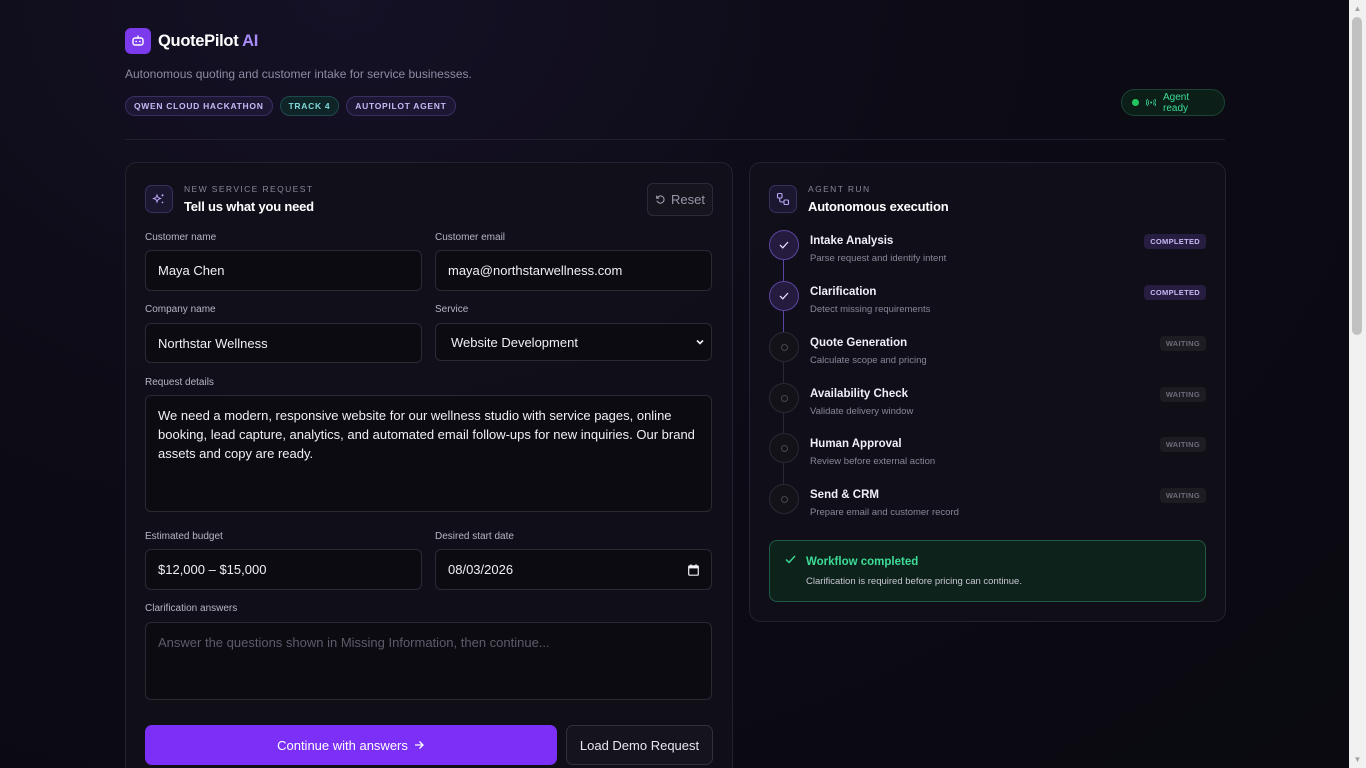 Image resolution: width=1366 pixels, height=768 pixels. What do you see at coordinates (309, 106) in the screenshot?
I see `badge-track: TRACK 4` at bounding box center [309, 106].